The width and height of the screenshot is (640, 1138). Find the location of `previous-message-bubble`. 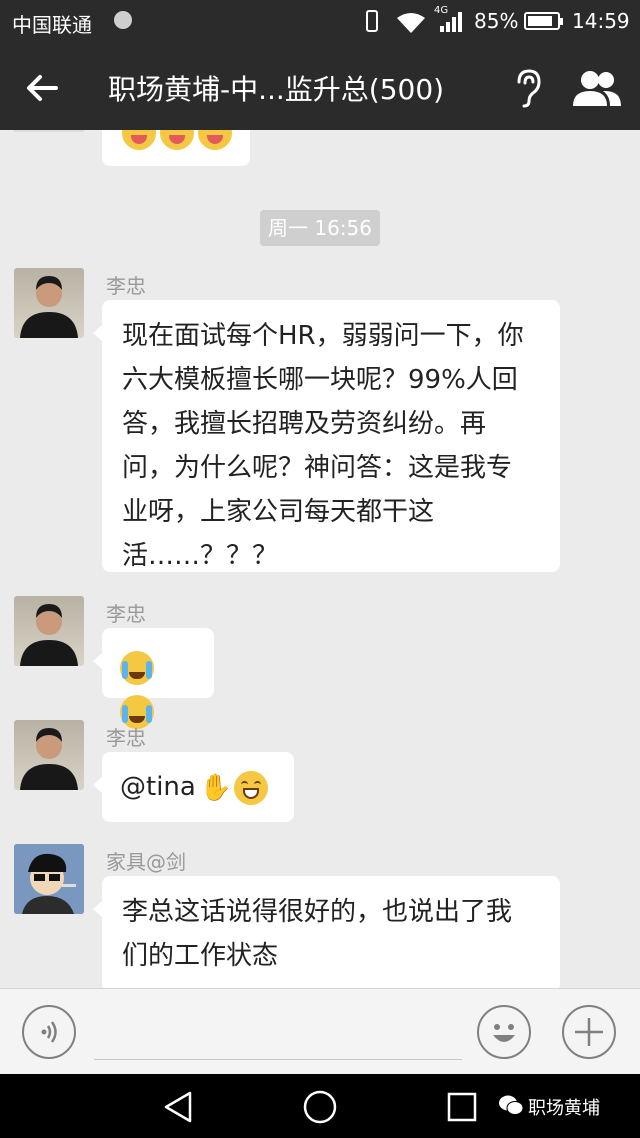

previous-message-bubble is located at coordinates (176, 148).